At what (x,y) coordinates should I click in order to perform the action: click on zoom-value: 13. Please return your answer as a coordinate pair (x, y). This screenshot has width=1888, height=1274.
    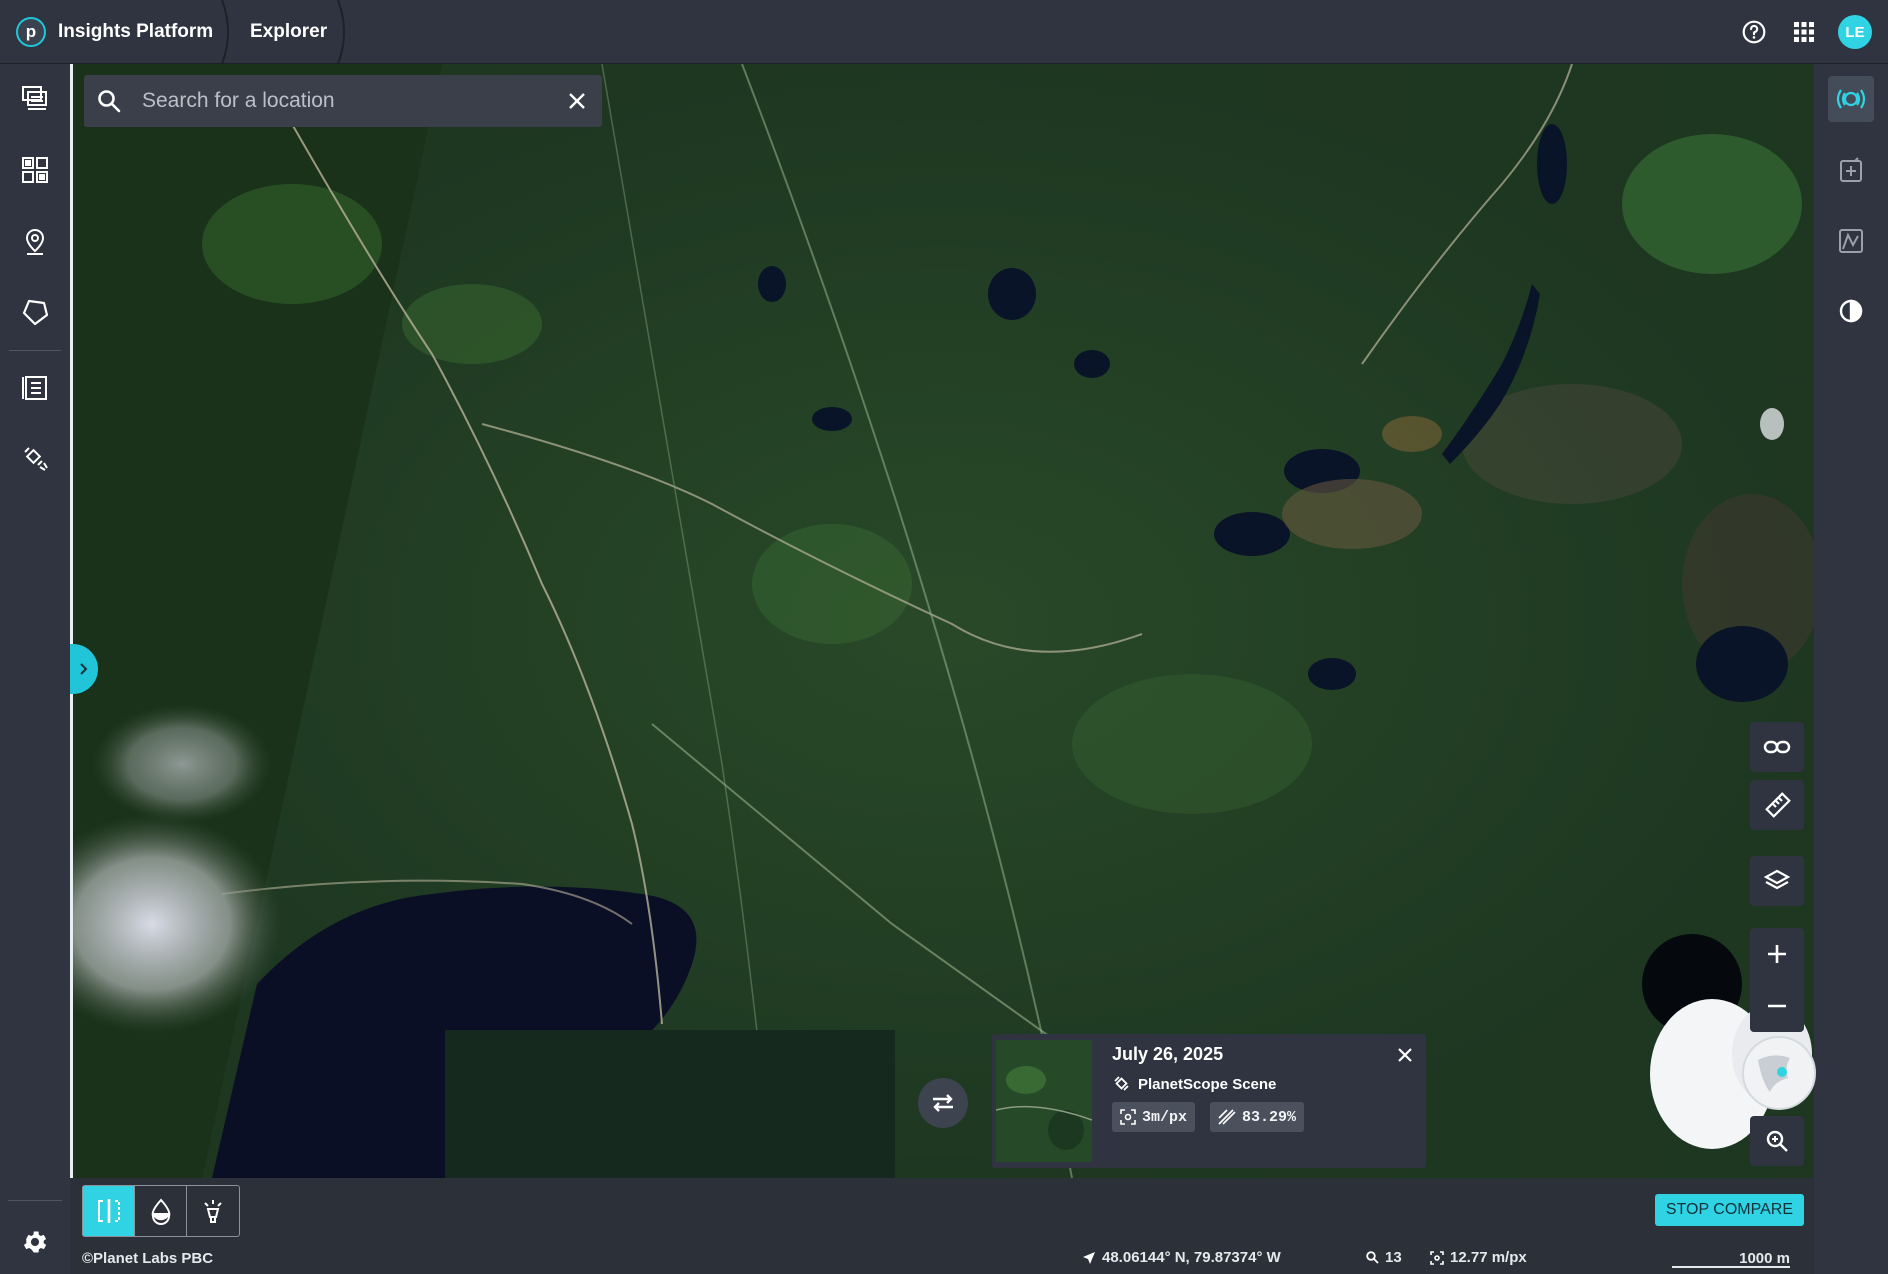
    Looking at the image, I should click on (1393, 1257).